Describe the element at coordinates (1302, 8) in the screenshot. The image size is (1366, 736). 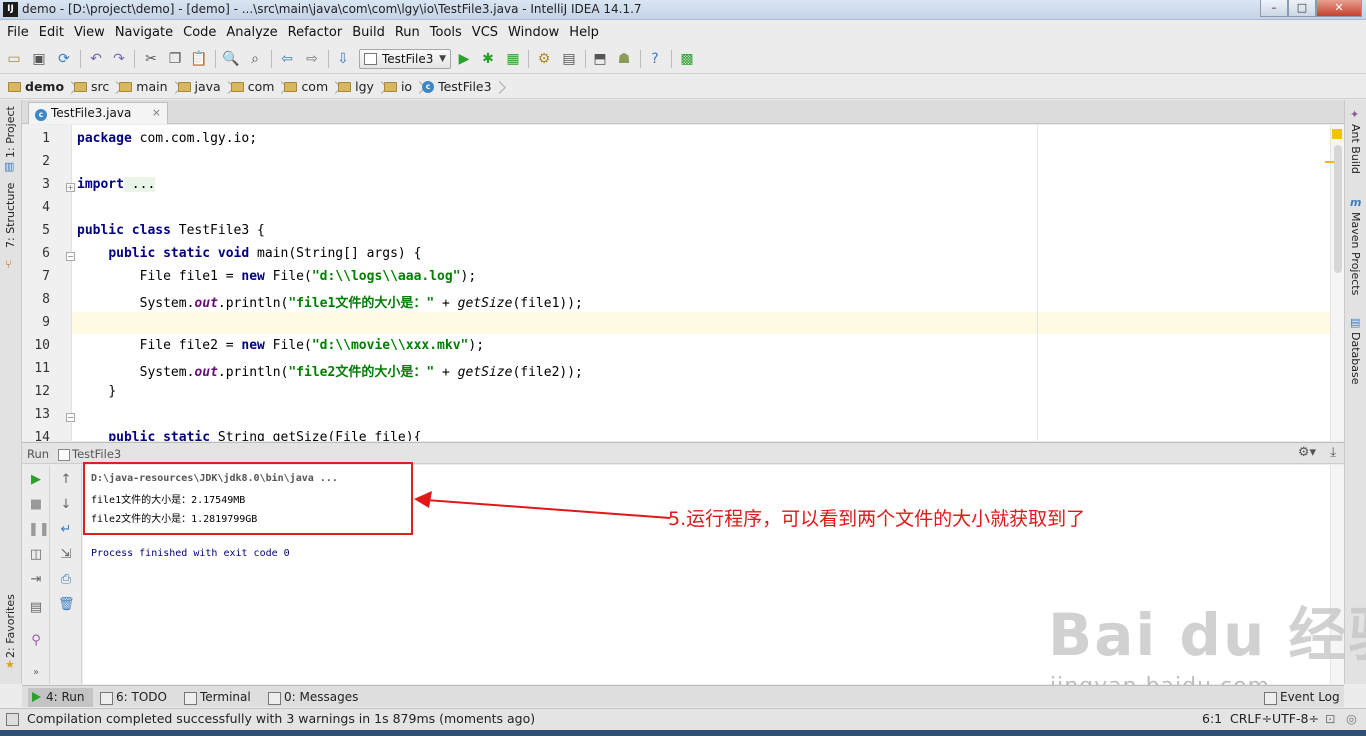
I see `maximize-button: □` at that location.